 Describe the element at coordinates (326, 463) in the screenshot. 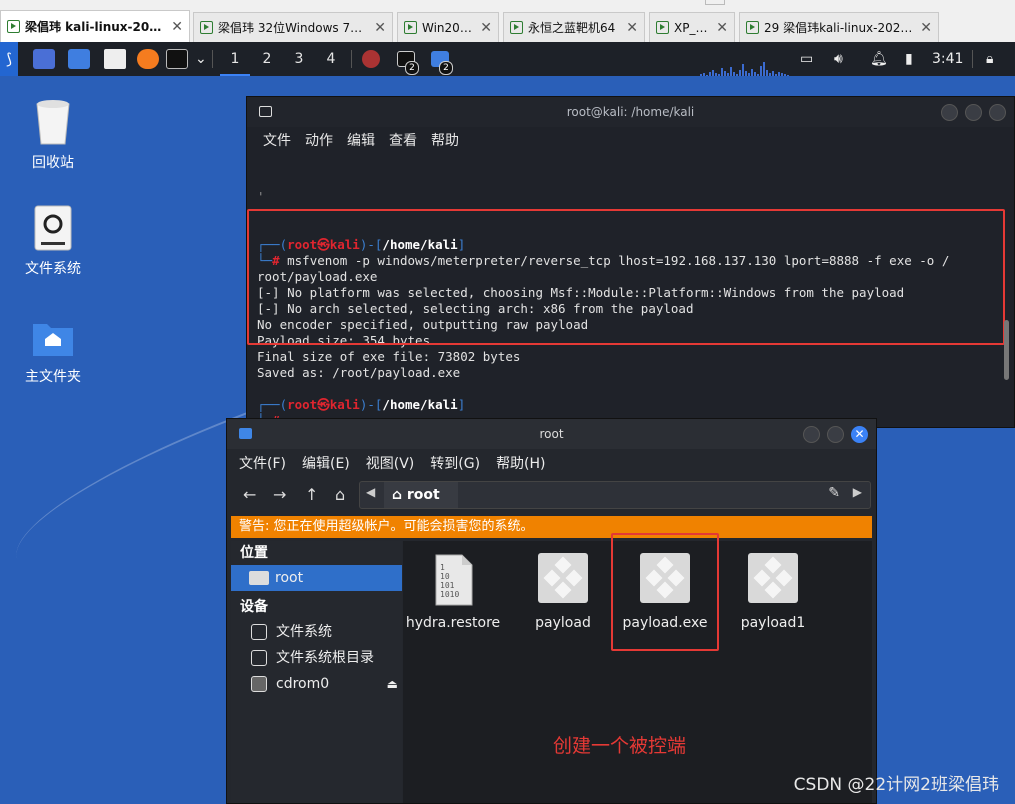

I see `menu-edit: 编辑(E)` at that location.